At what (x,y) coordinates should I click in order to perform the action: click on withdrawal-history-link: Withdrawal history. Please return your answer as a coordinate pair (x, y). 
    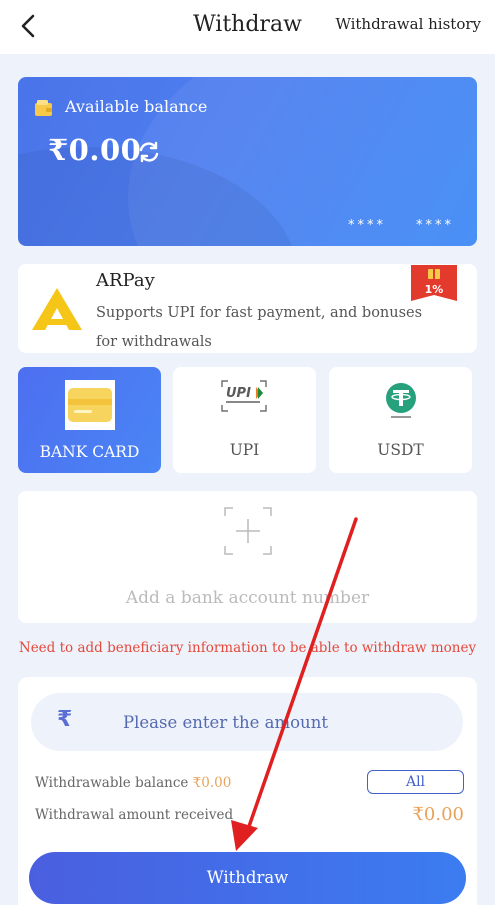
    Looking at the image, I should click on (408, 24).